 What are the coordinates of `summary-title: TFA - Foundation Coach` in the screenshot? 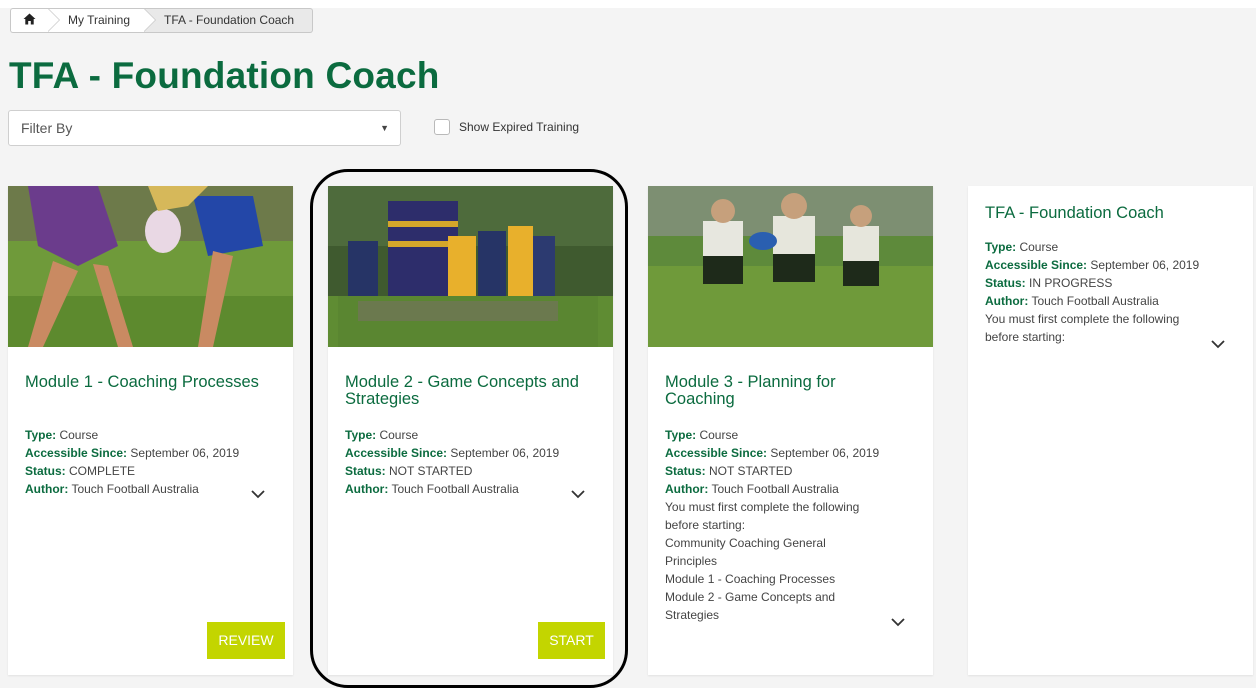 It's located at (1074, 213).